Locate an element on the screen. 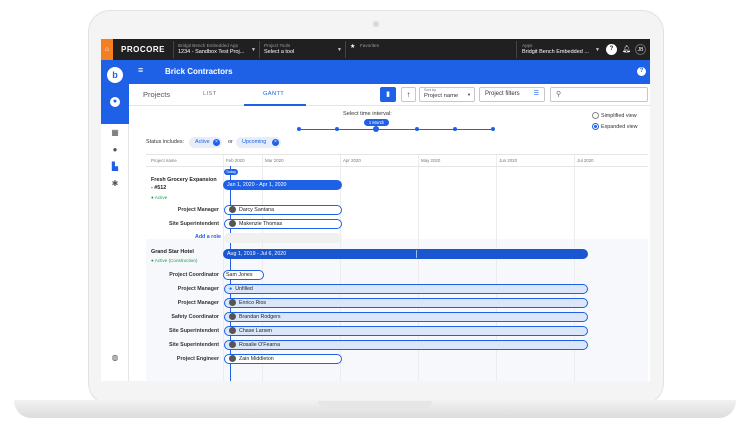  home-icon: ⌂ is located at coordinates (107, 49).